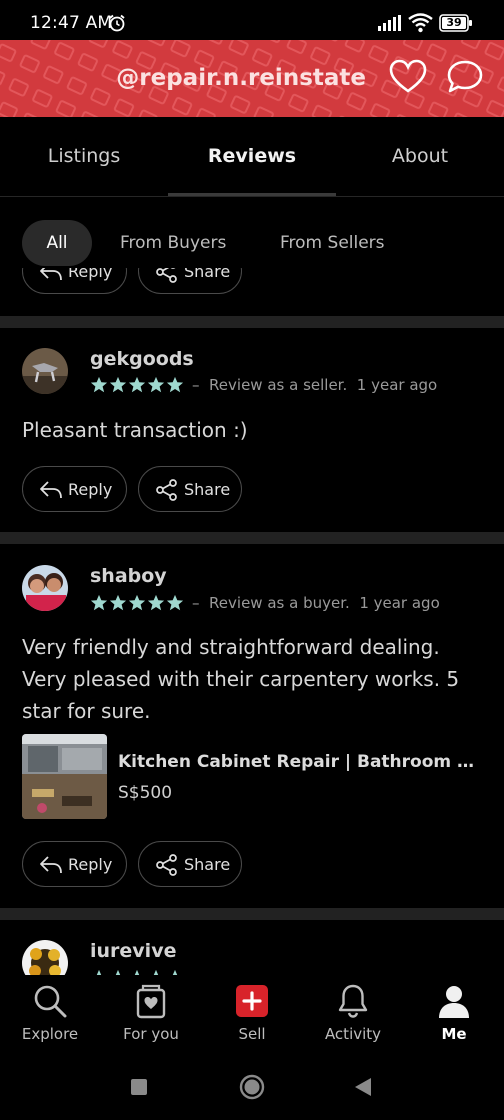 The width and height of the screenshot is (504, 1120). Describe the element at coordinates (252, 194) in the screenshot. I see `active-tab-indicator` at that location.